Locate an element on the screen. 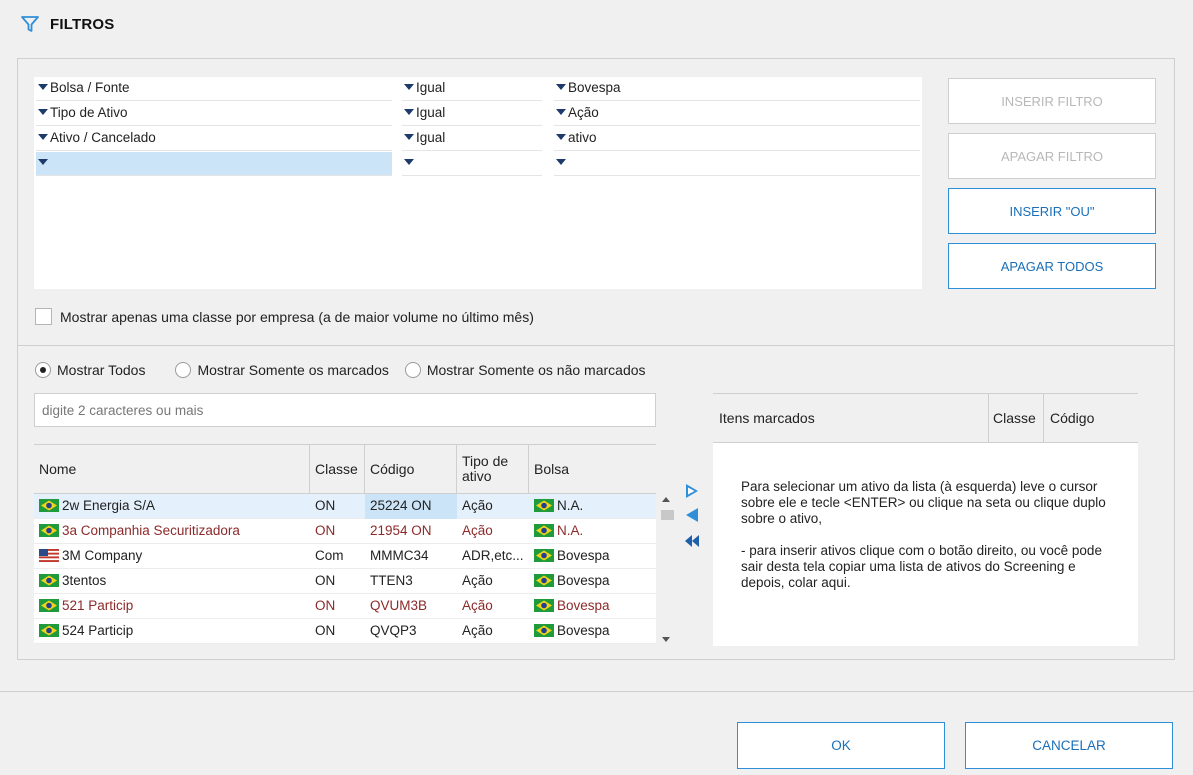 This screenshot has height=775, width=1193. insert-filter-button: INSERIR FILTRO is located at coordinates (1052, 101).